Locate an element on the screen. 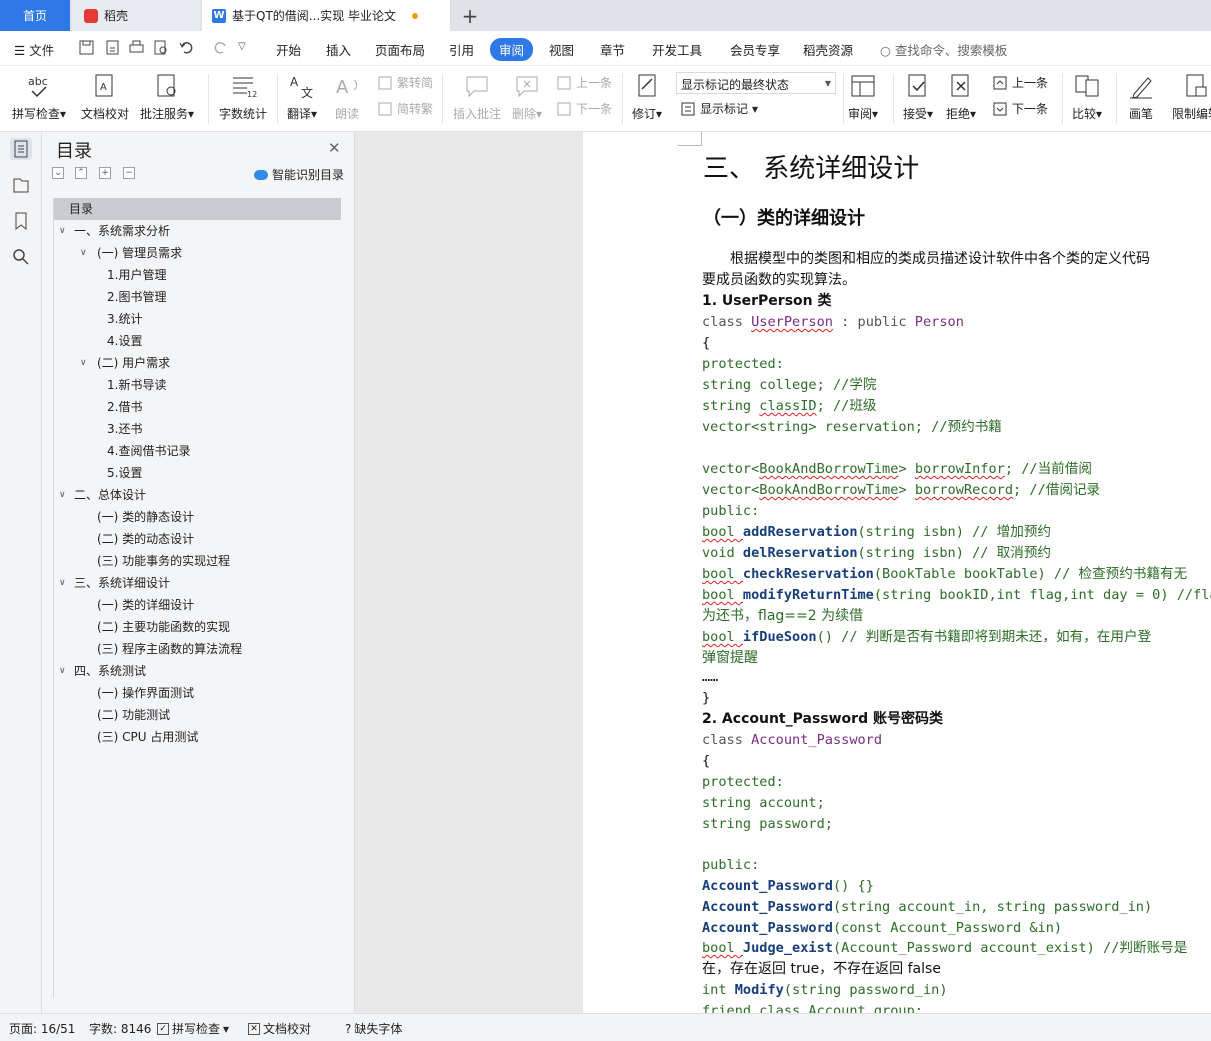 The width and height of the screenshot is (1211, 1041). navigation-pane-icon is located at coordinates (21, 185).